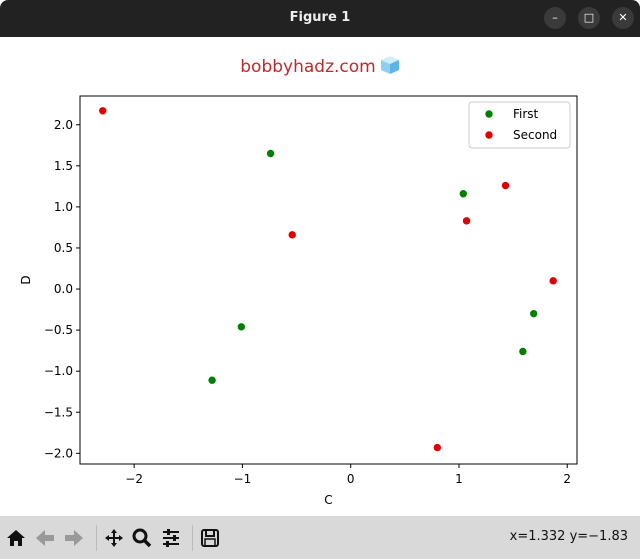 This screenshot has height=559, width=640. What do you see at coordinates (568, 536) in the screenshot?
I see `cursor-coordinates: x=1.332 y=−1.83` at bounding box center [568, 536].